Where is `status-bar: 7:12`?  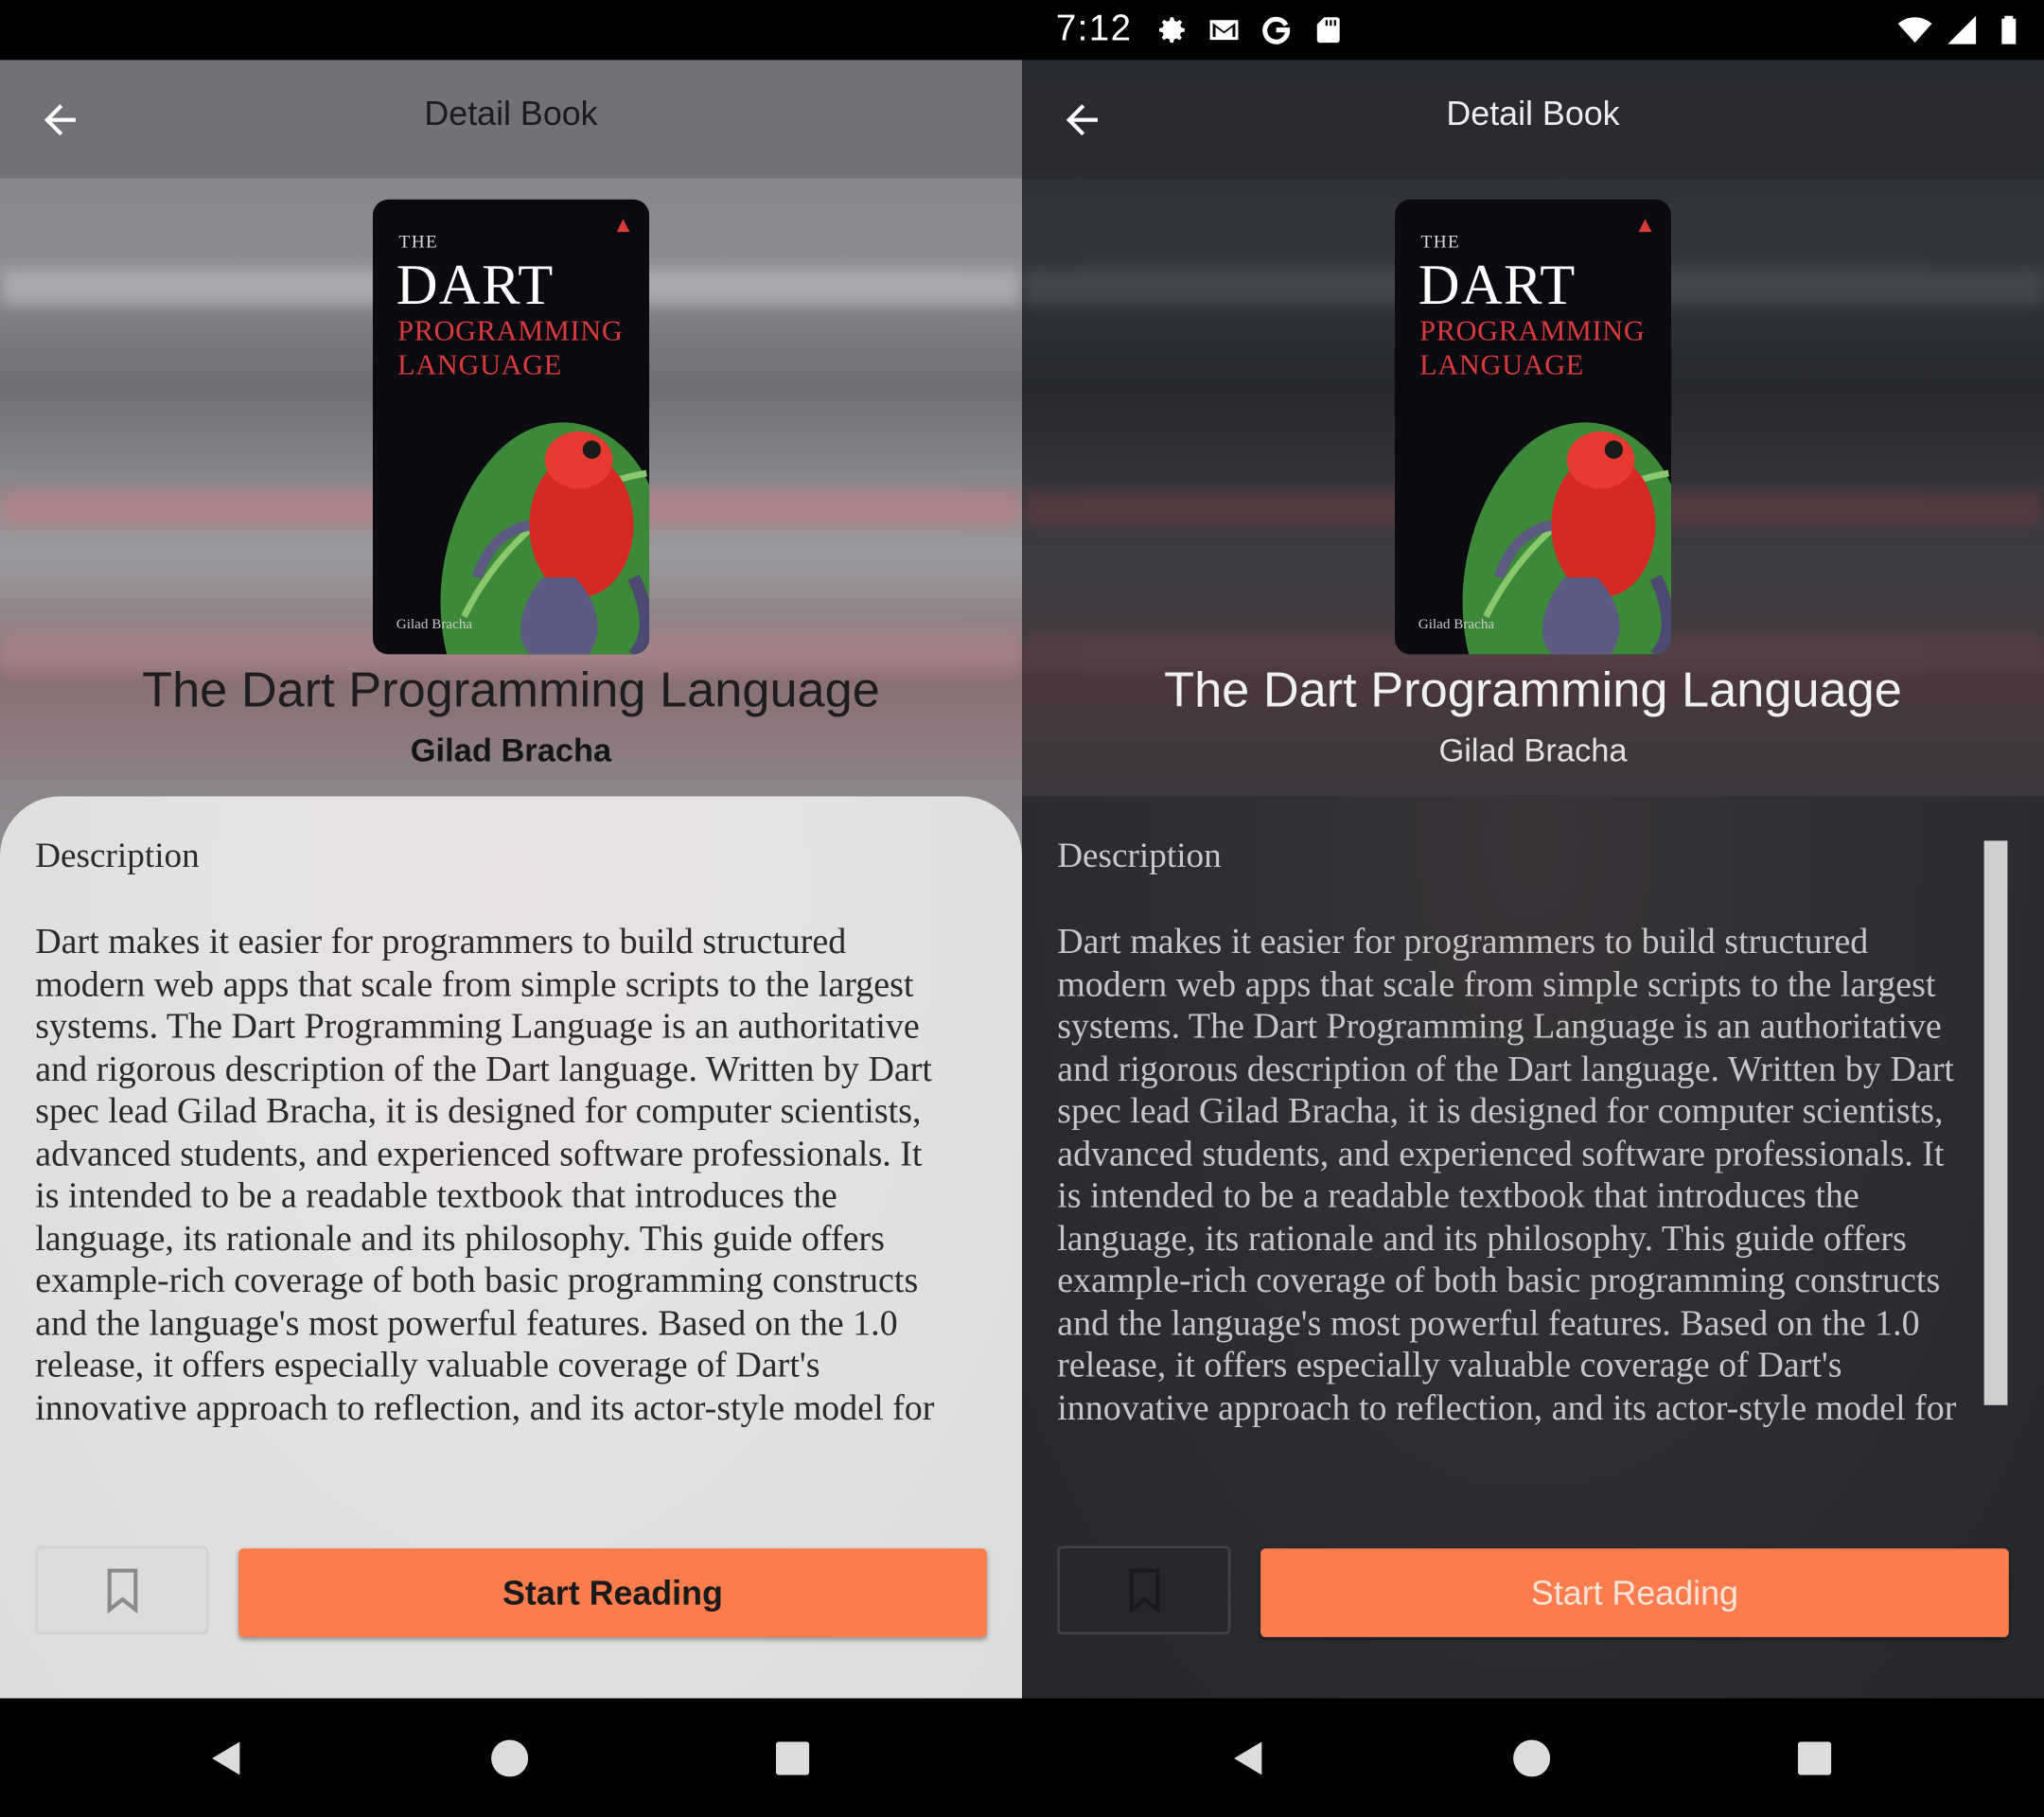
status-bar: 7:12 is located at coordinates (1022, 31).